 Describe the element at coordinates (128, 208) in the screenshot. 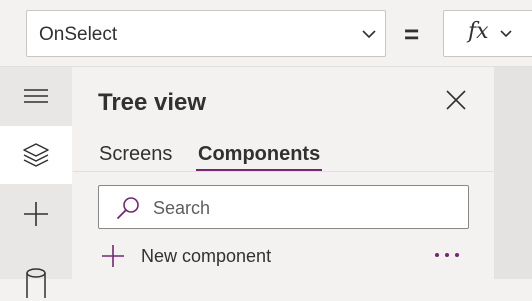

I see `search-icon` at that location.